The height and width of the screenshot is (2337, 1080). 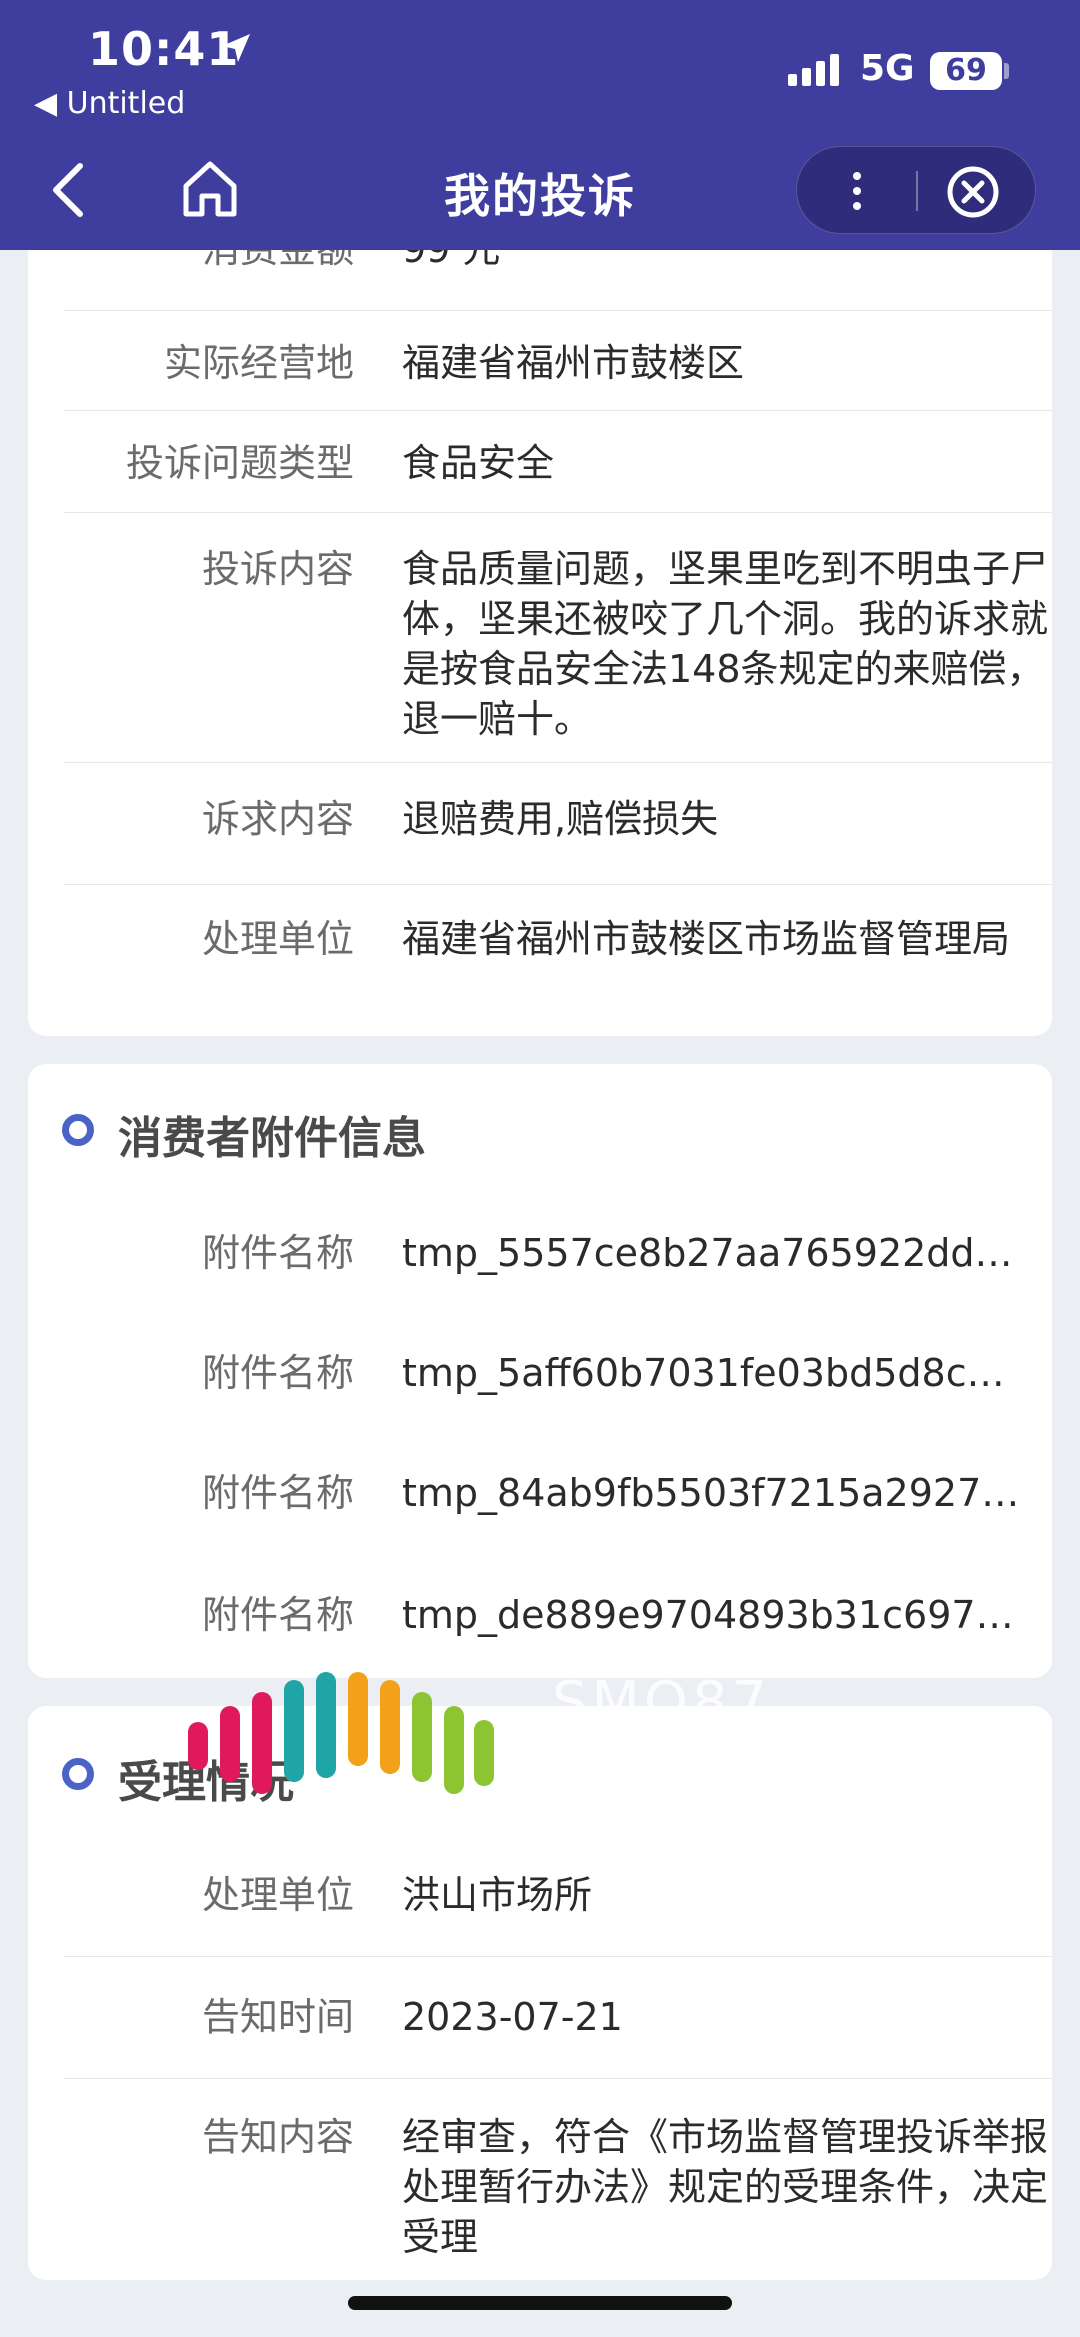 What do you see at coordinates (277, 2017) in the screenshot?
I see `detail-label: 告知时间` at bounding box center [277, 2017].